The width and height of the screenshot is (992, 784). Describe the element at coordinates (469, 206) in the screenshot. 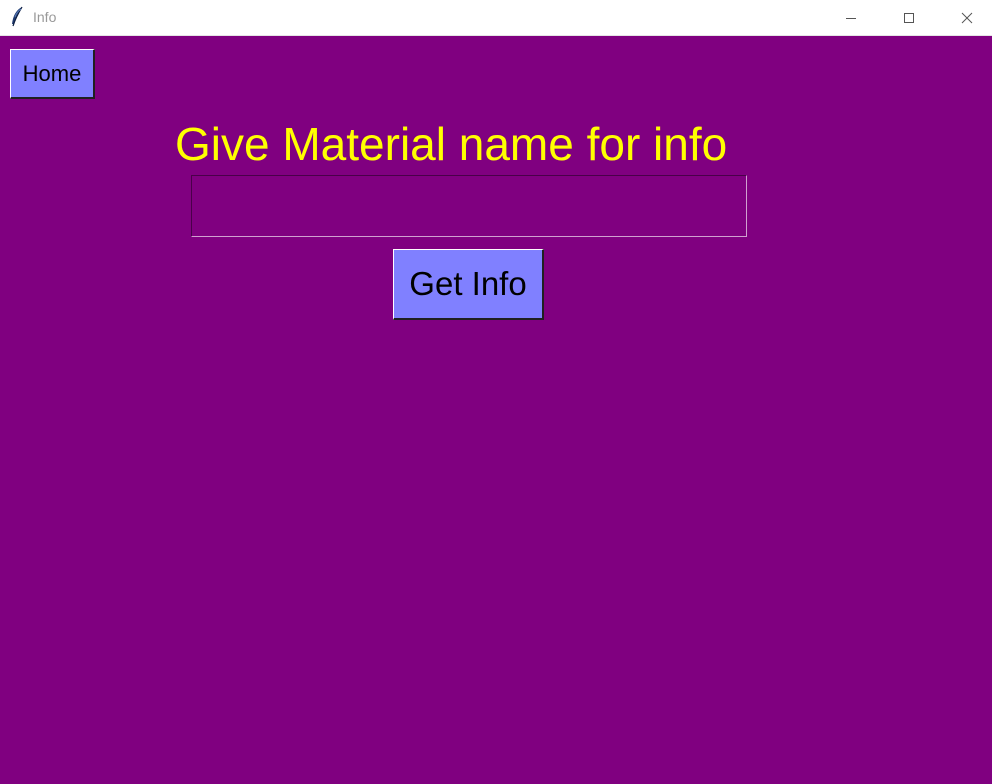

I see `material-name-input` at that location.